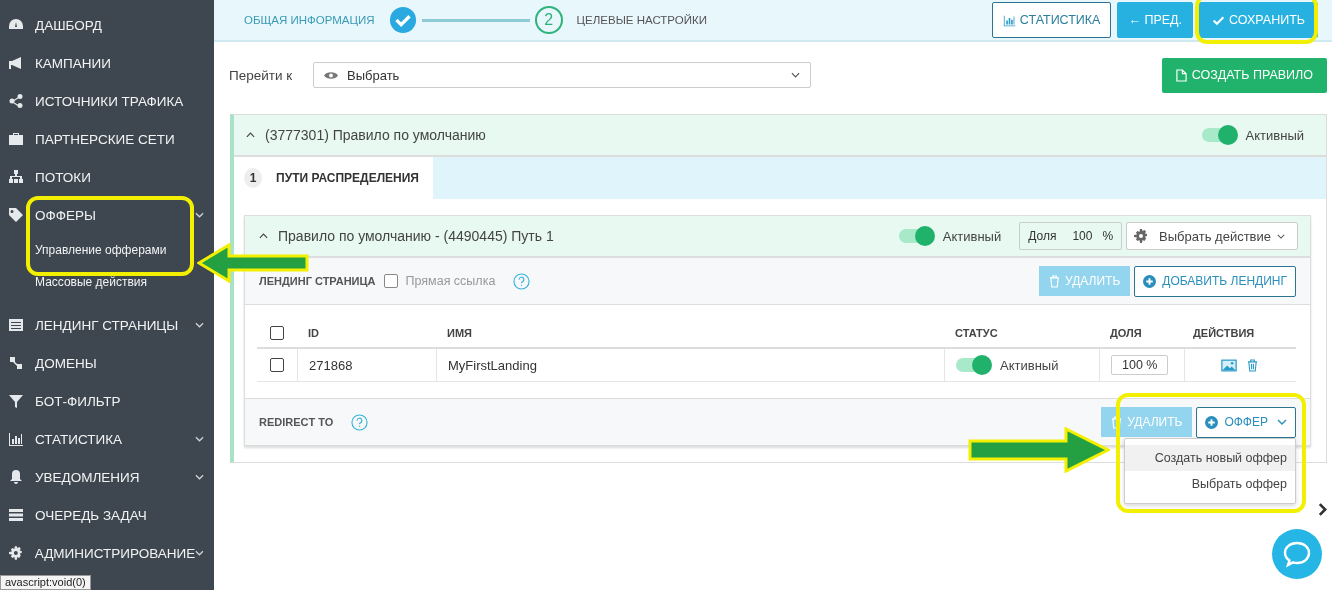 This screenshot has width=1332, height=590. I want to click on step-label: ЦЕЛЕВЫЕ НАСТРОЙКИ, so click(641, 20).